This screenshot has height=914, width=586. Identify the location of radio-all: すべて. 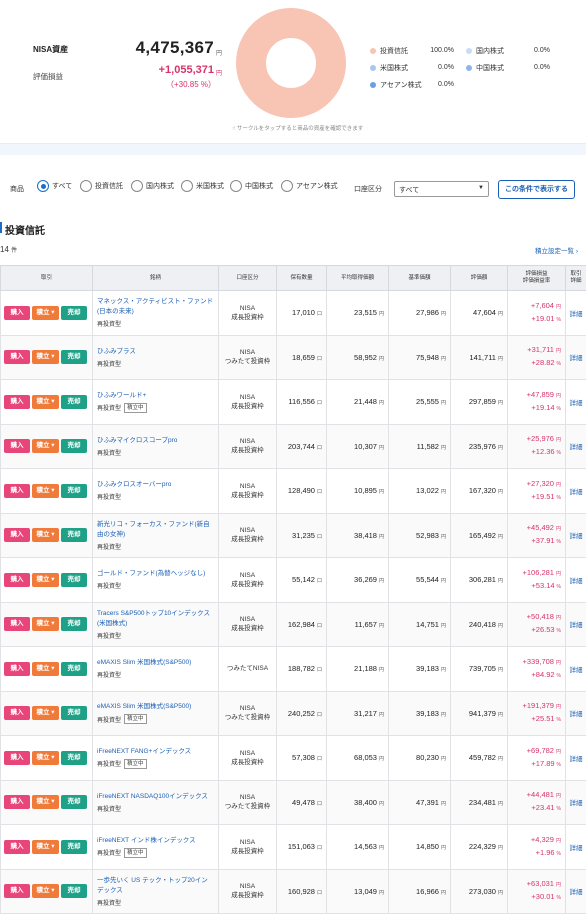
(54, 186).